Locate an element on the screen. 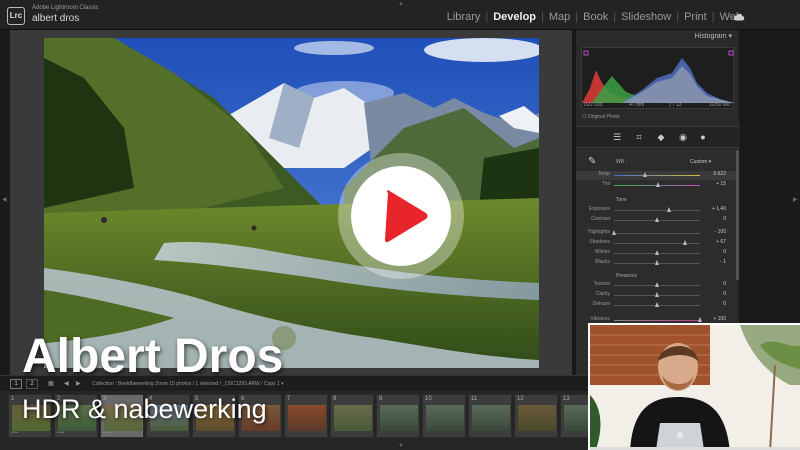  rating-dots: ••• is located at coordinates (61, 433).